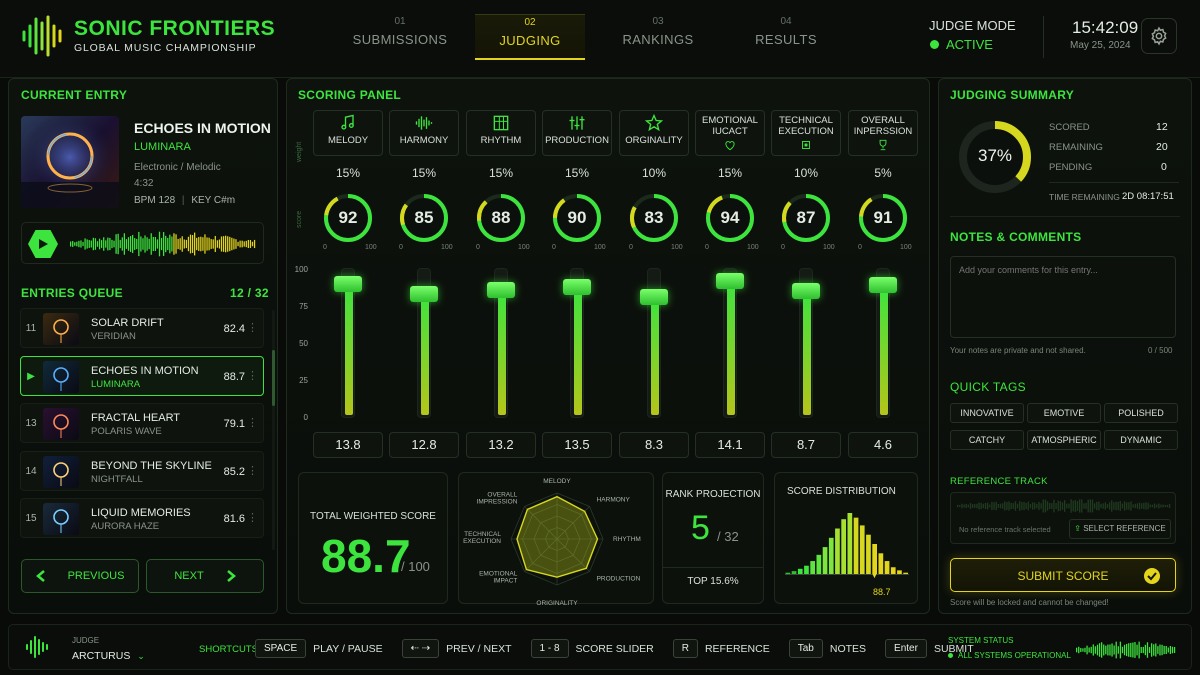 This screenshot has height=675, width=1200. What do you see at coordinates (883, 218) in the screenshot?
I see `score-dial: 91` at bounding box center [883, 218].